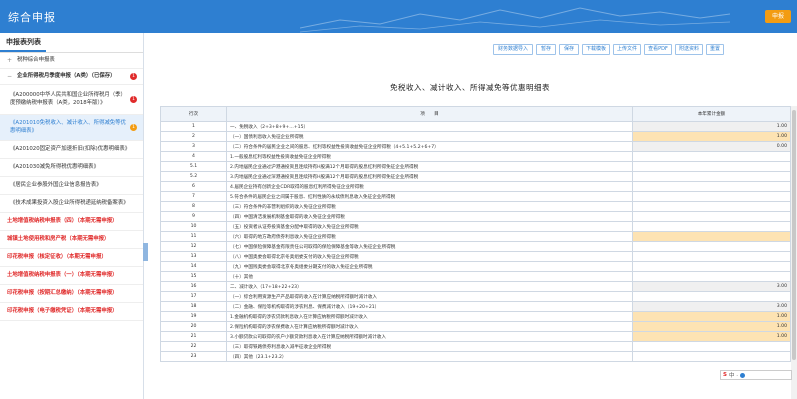 This screenshot has height=399, width=797. What do you see at coordinates (193, 236) in the screenshot?
I see `row-number: 11` at bounding box center [193, 236].